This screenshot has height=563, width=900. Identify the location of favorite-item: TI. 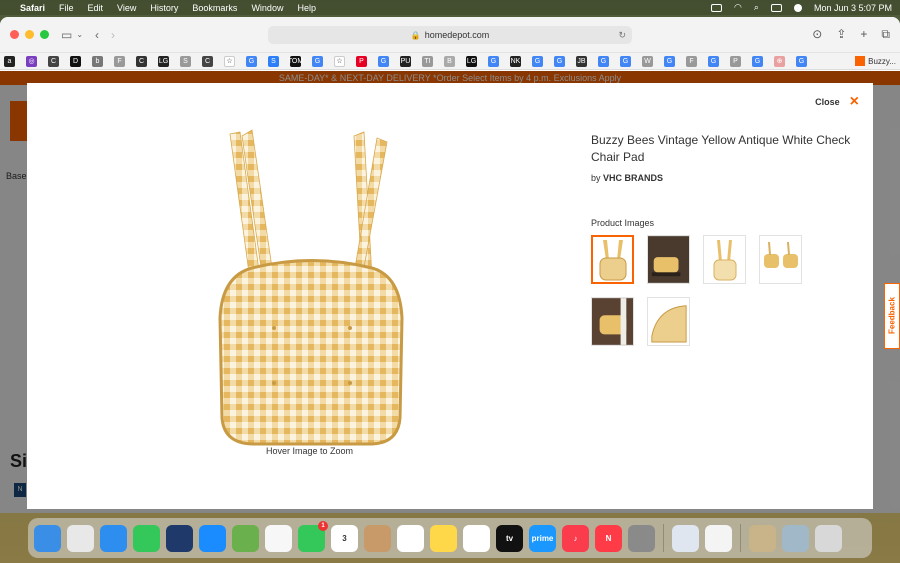
(427, 61).